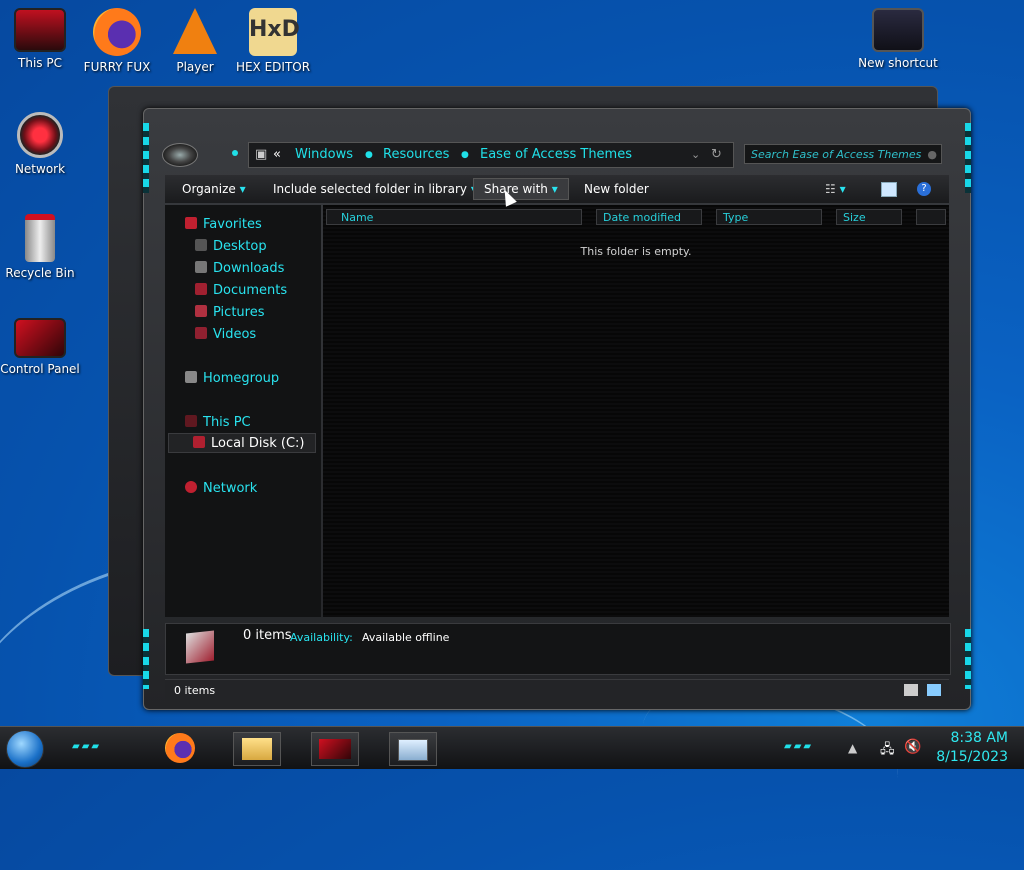  I want to click on nav-label: Desktop, so click(240, 246).